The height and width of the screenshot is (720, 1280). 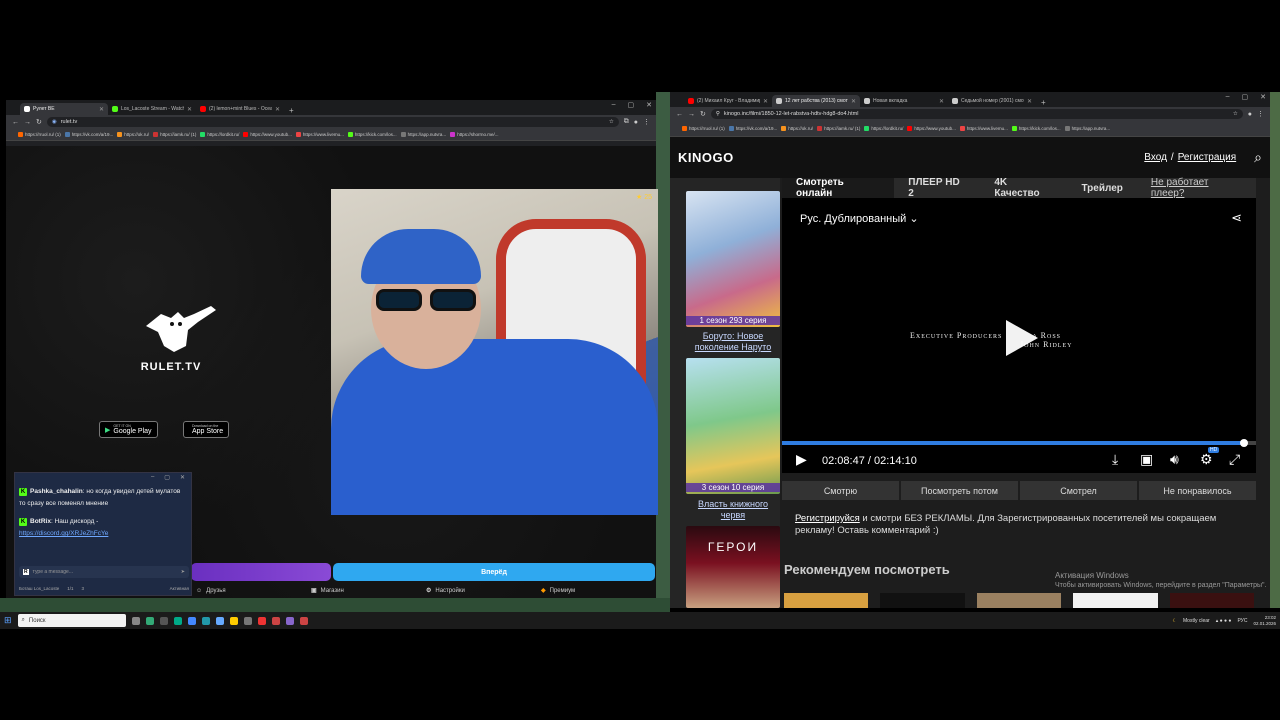 What do you see at coordinates (959, 490) in the screenshot?
I see `watch-later-button: Посмотреть потом` at bounding box center [959, 490].